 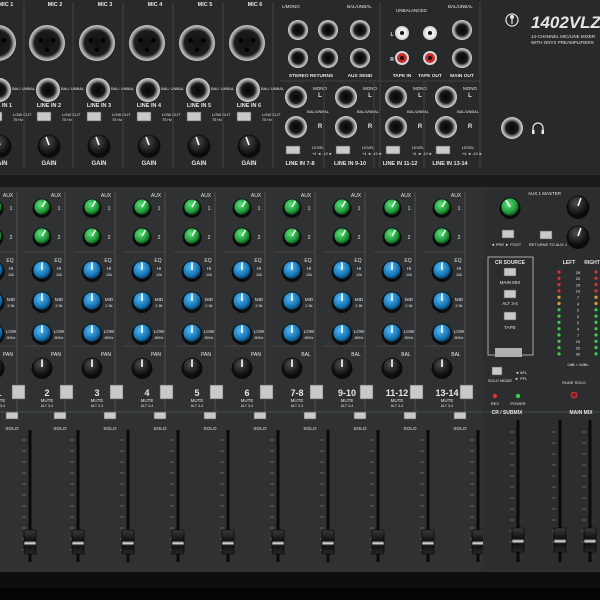 I want to click on main-out-l, so click(x=462, y=30).